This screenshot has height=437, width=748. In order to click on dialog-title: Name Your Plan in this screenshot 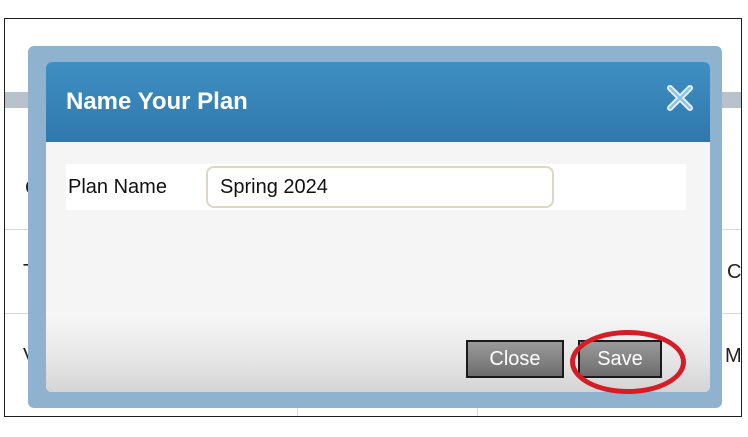, I will do `click(157, 101)`.